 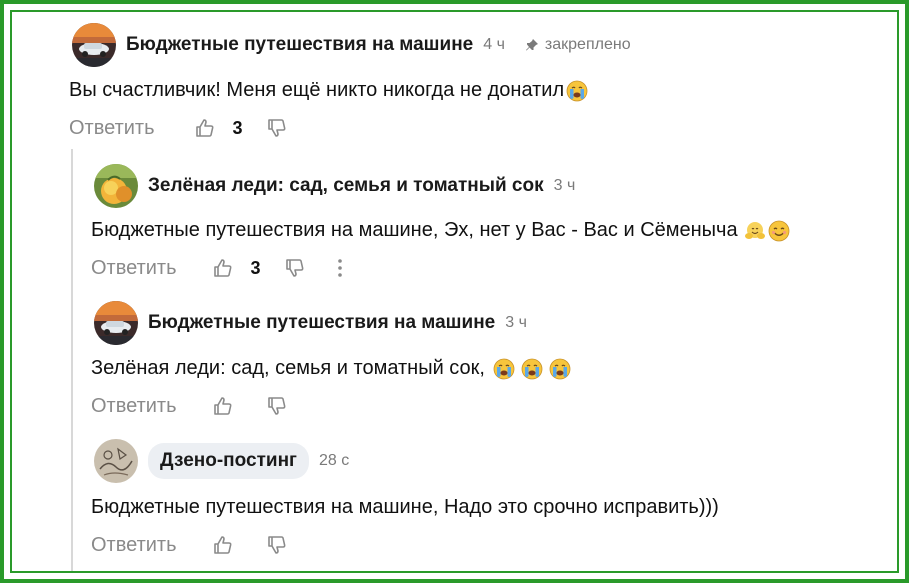 What do you see at coordinates (531, 45) in the screenshot?
I see `pin-icon` at bounding box center [531, 45].